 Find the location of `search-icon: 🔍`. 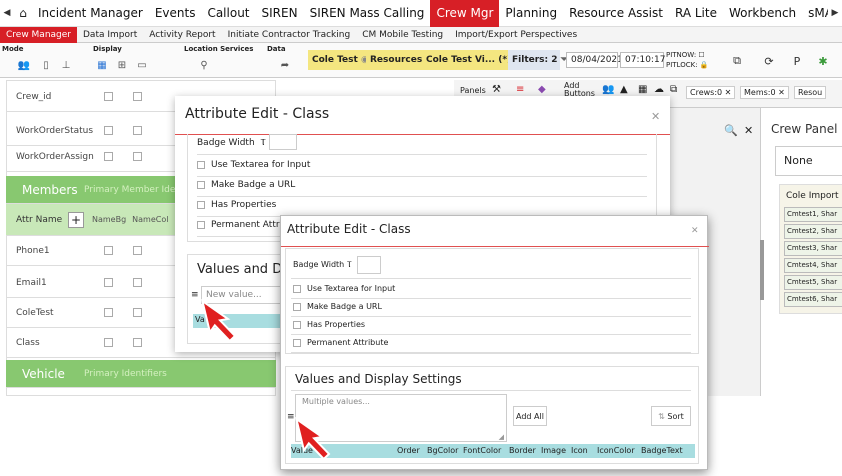

search-icon: 🔍 is located at coordinates (731, 130).